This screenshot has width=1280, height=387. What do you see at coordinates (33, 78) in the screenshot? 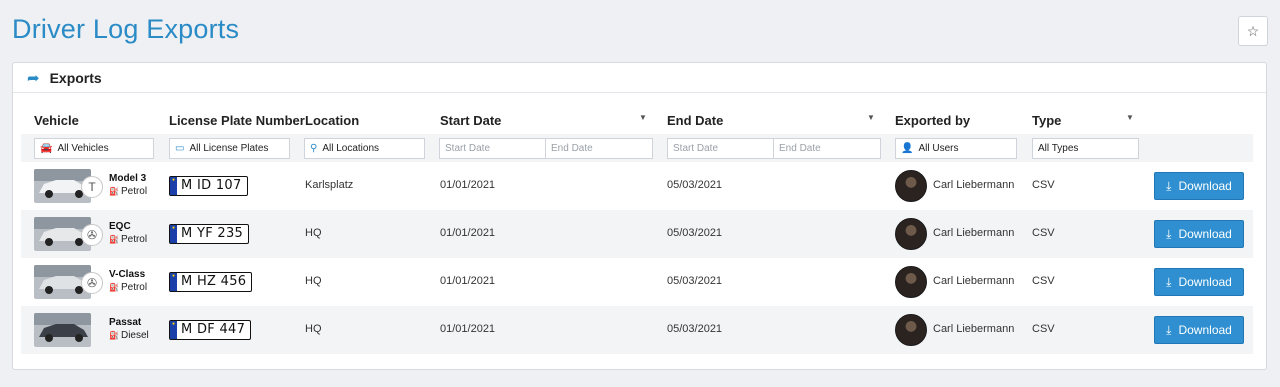
I see `share-arrow-icon: ➦` at bounding box center [33, 78].